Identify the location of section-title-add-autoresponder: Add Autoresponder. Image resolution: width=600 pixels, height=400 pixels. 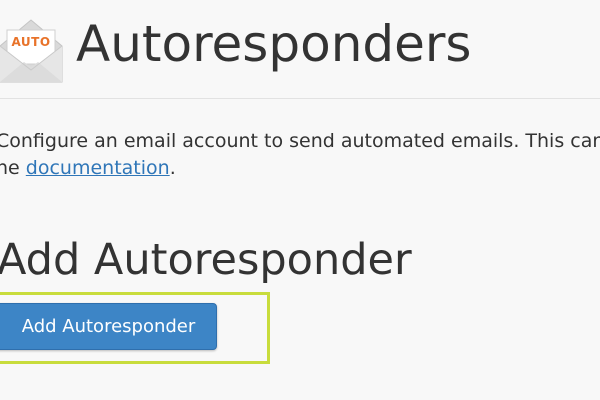
(206, 260).